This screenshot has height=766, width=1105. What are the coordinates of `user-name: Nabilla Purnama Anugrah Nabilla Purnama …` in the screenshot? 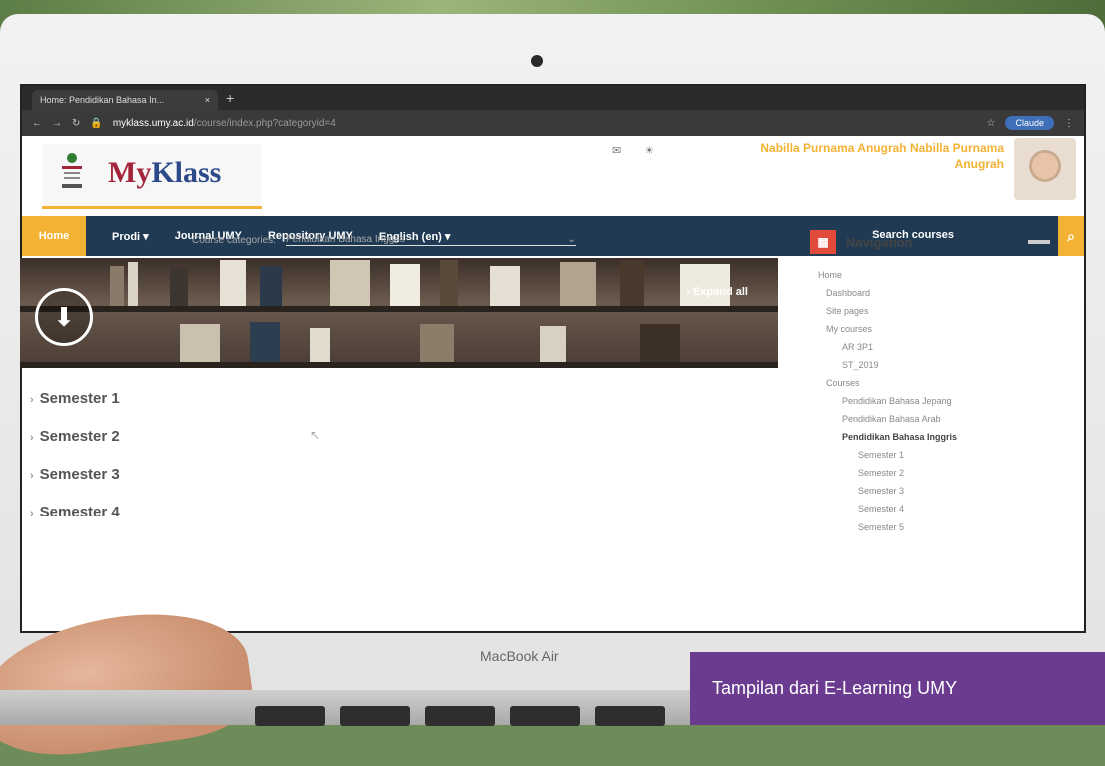 It's located at (859, 156).